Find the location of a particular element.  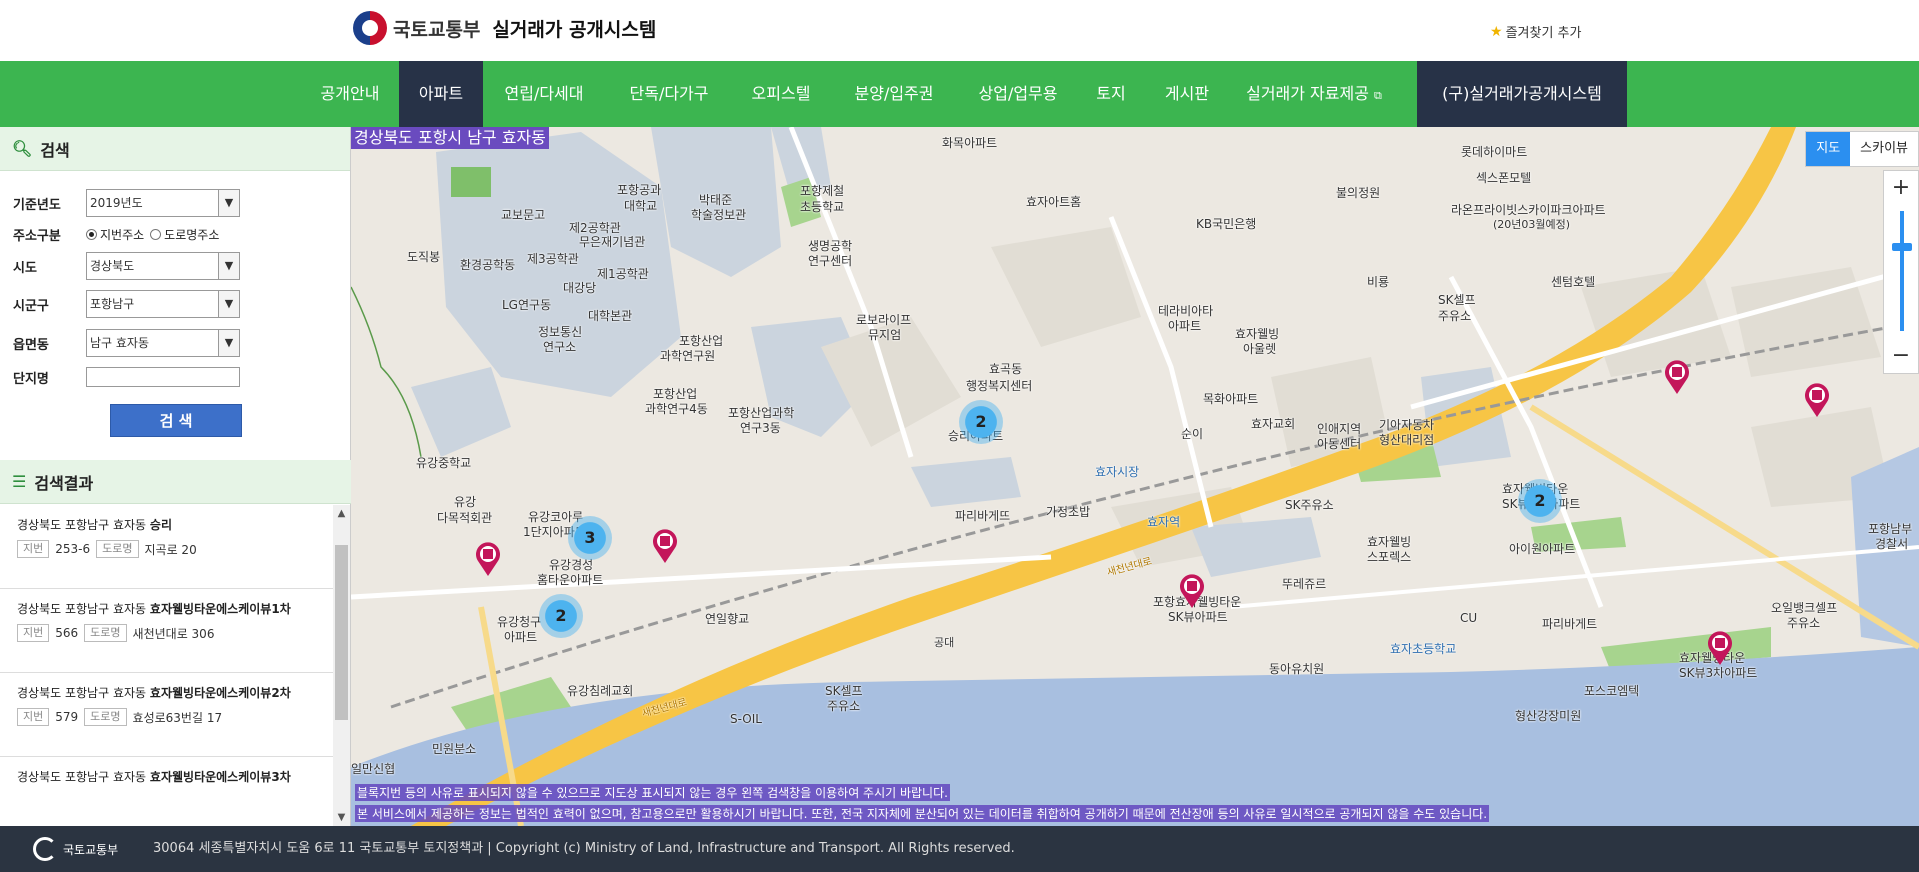

map-label: 제1공학관 is located at coordinates (623, 274).